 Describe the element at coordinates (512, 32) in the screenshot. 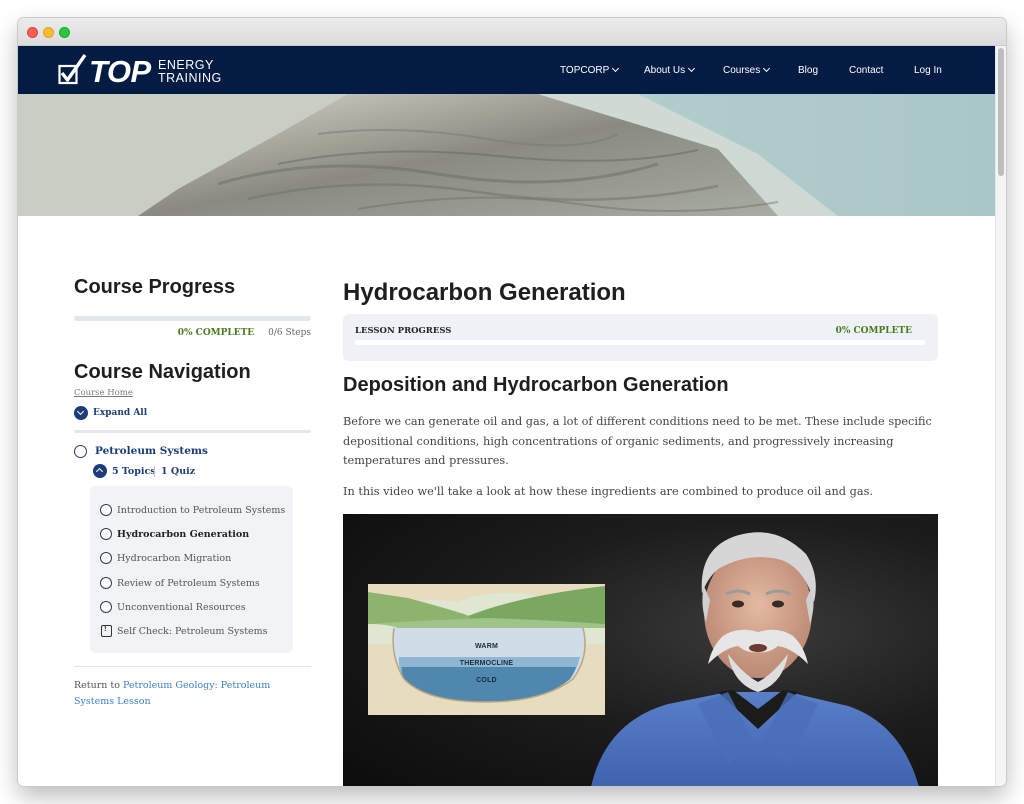

I see `browser-titlebar` at that location.